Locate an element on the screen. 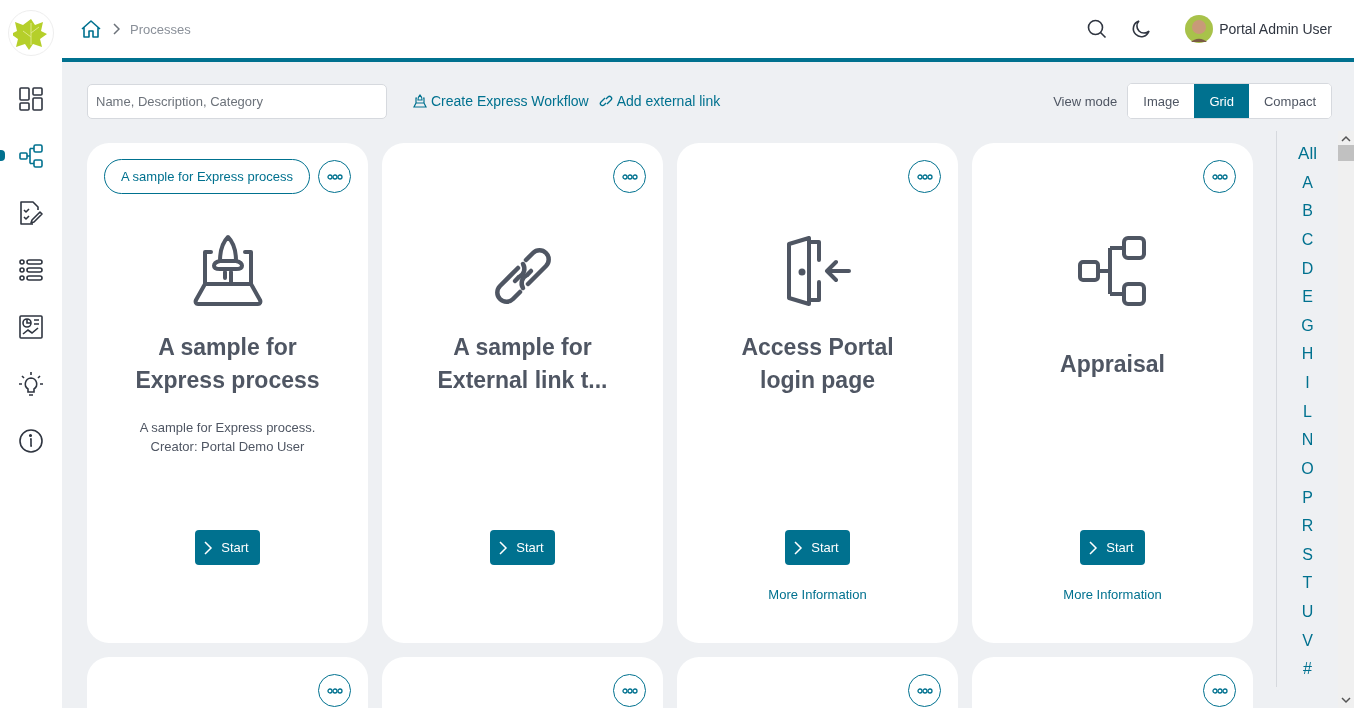  alphabet-filter: V is located at coordinates (1307, 644).